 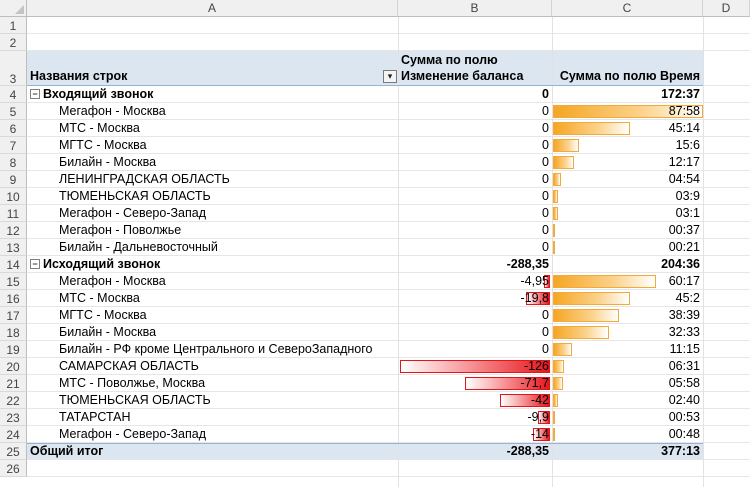 What do you see at coordinates (13, 230) in the screenshot?
I see `row-header-12: 12` at bounding box center [13, 230].